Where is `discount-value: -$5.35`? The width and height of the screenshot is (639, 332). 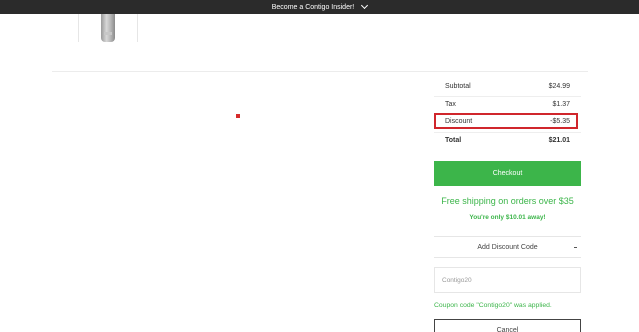 discount-value: -$5.35 is located at coordinates (560, 121).